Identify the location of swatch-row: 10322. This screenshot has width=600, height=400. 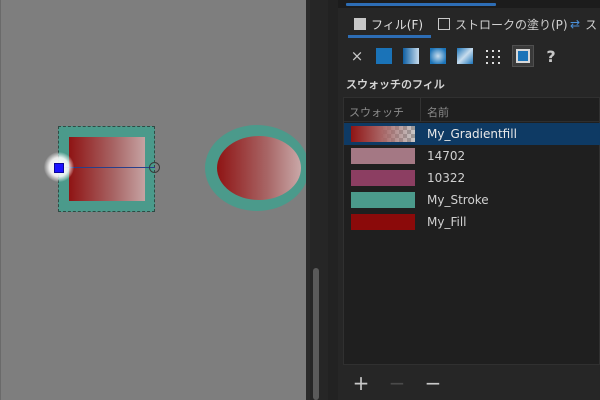
(472, 178).